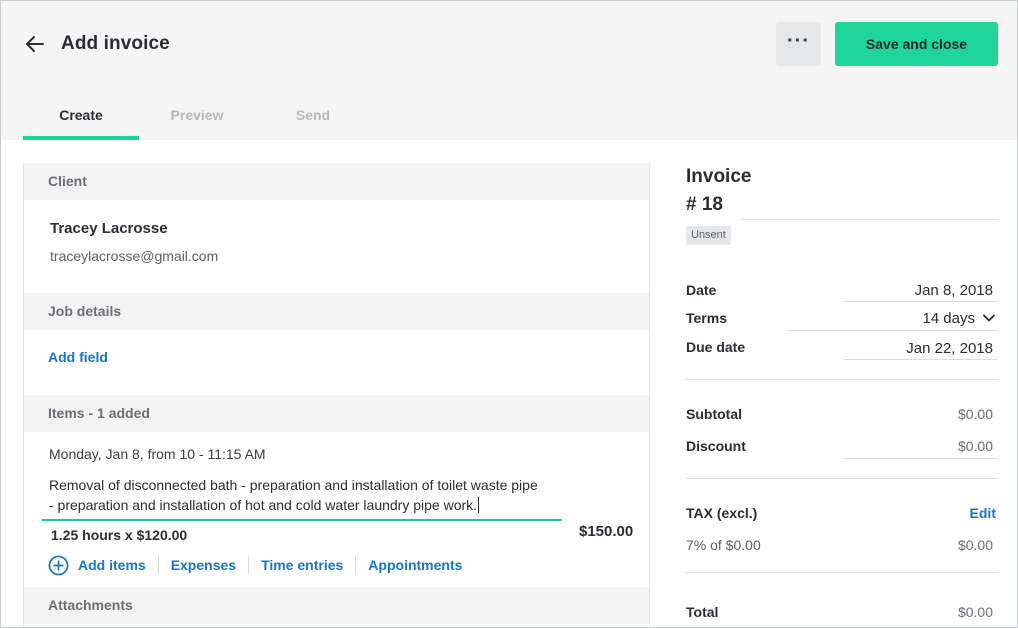 The width and height of the screenshot is (1018, 628). What do you see at coordinates (949, 348) in the screenshot?
I see `due-date-value: Jan 22, 2018` at bounding box center [949, 348].